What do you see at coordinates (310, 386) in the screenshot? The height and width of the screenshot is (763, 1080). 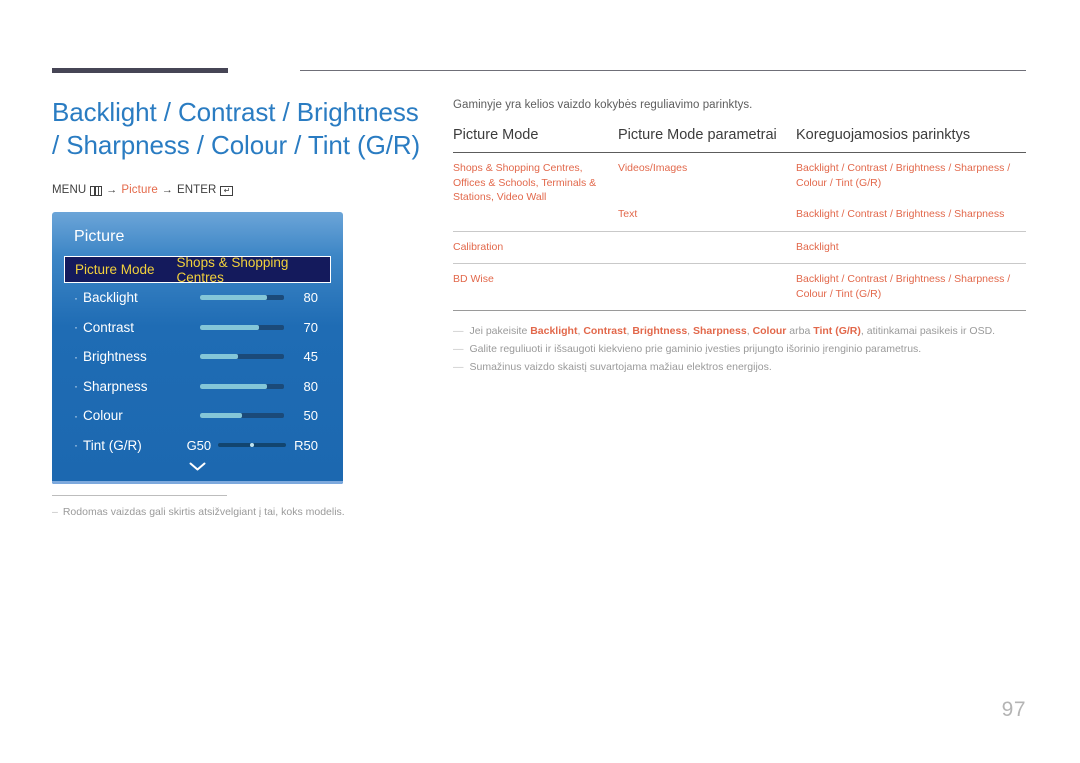 I see `osd-row-value: 80` at bounding box center [310, 386].